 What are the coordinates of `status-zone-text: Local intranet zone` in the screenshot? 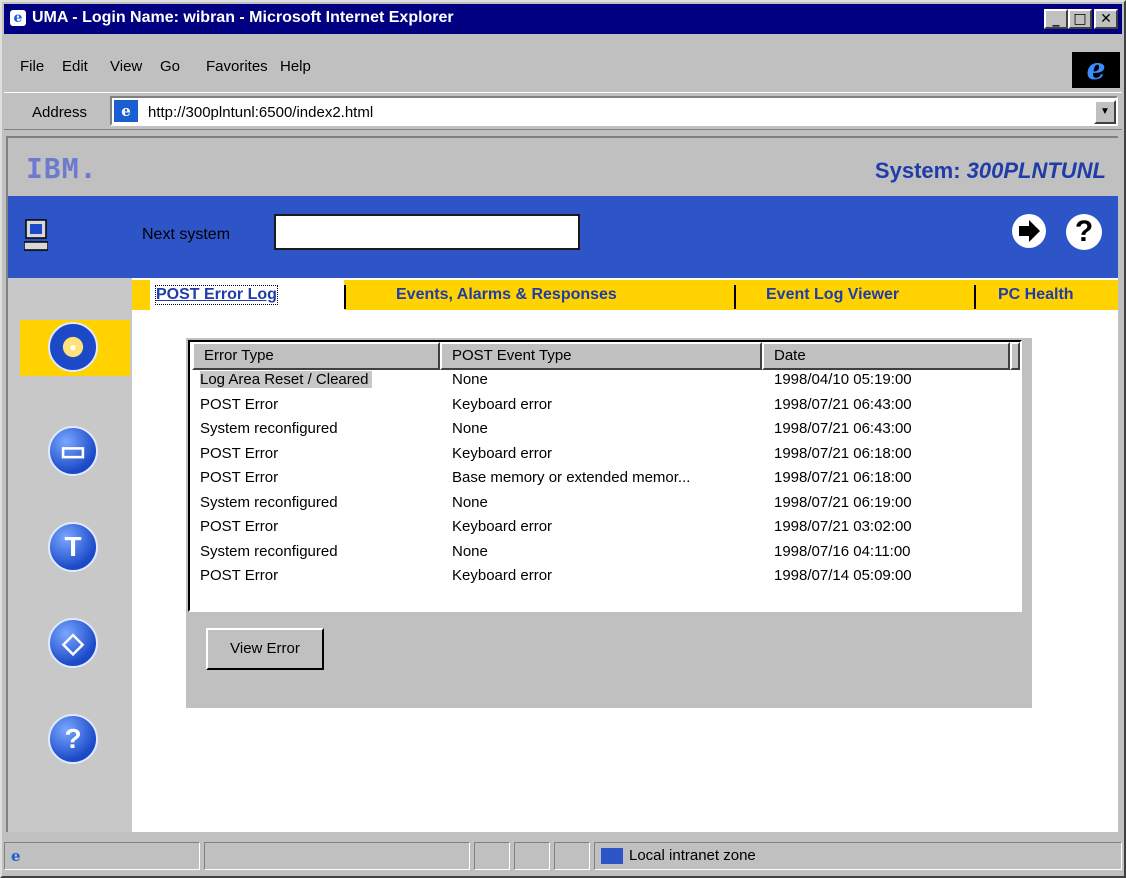 It's located at (692, 855).